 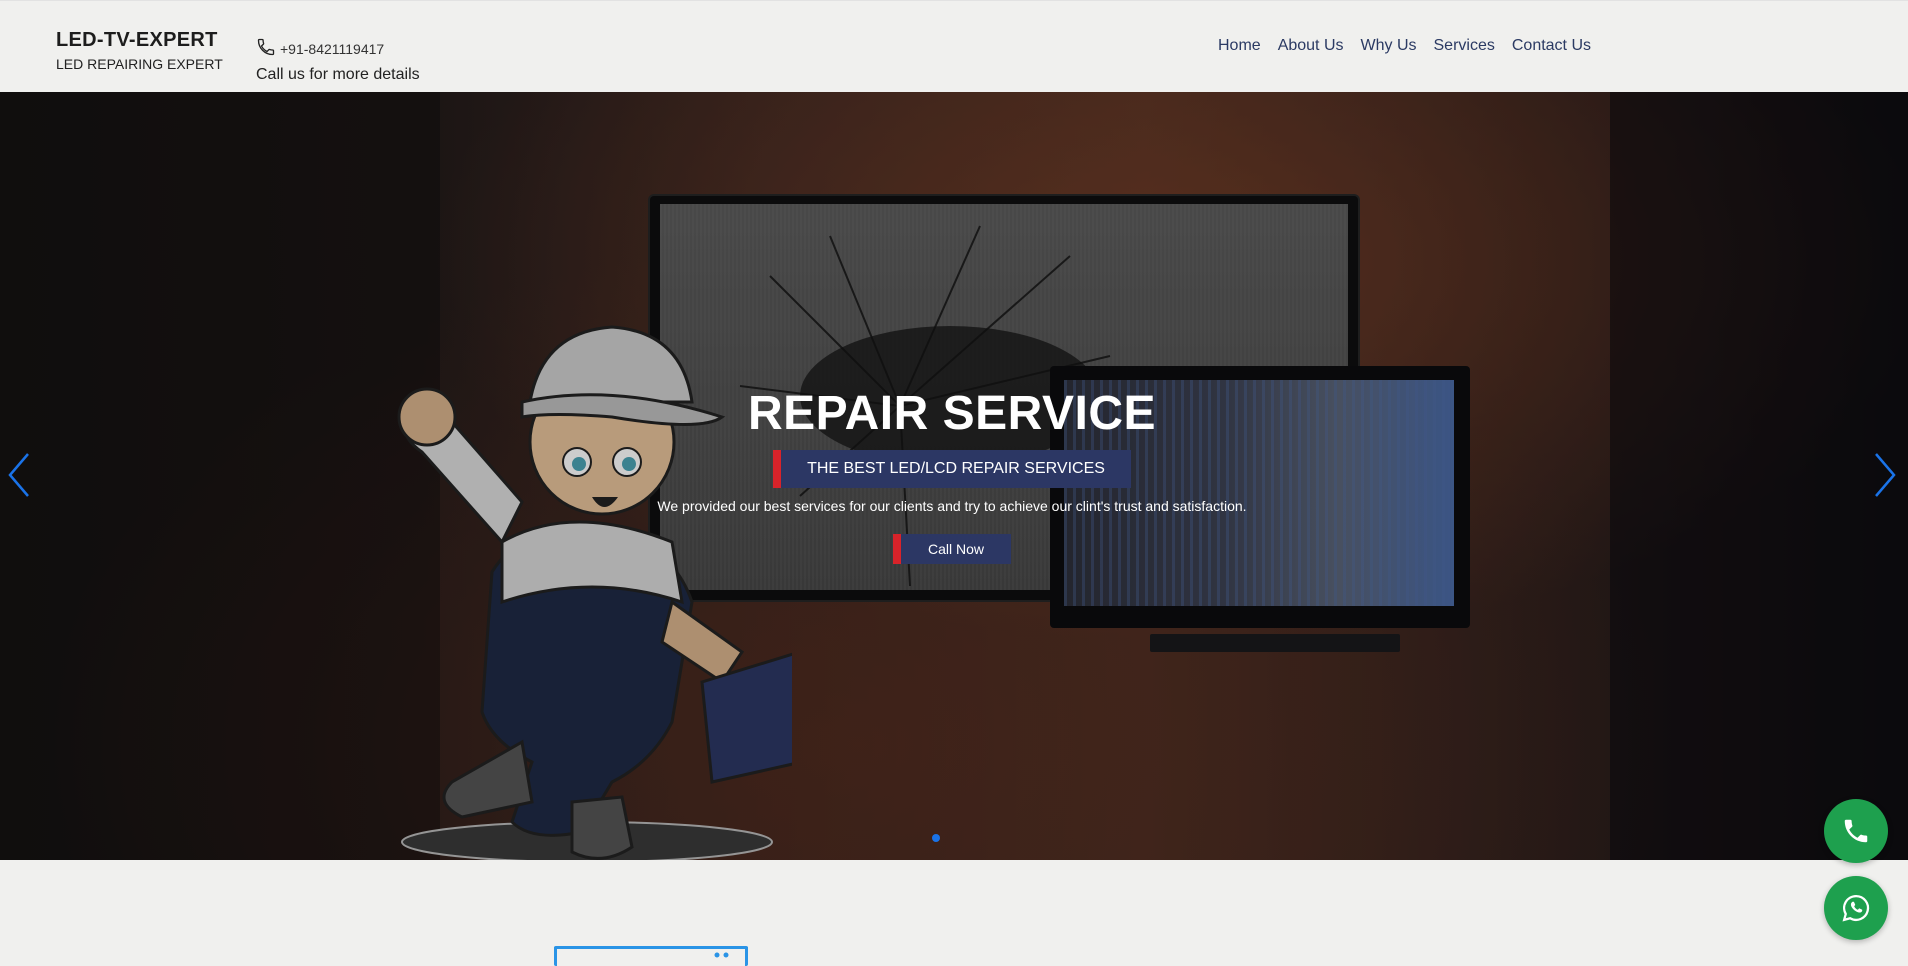 I want to click on floating-call-button, so click(x=1856, y=831).